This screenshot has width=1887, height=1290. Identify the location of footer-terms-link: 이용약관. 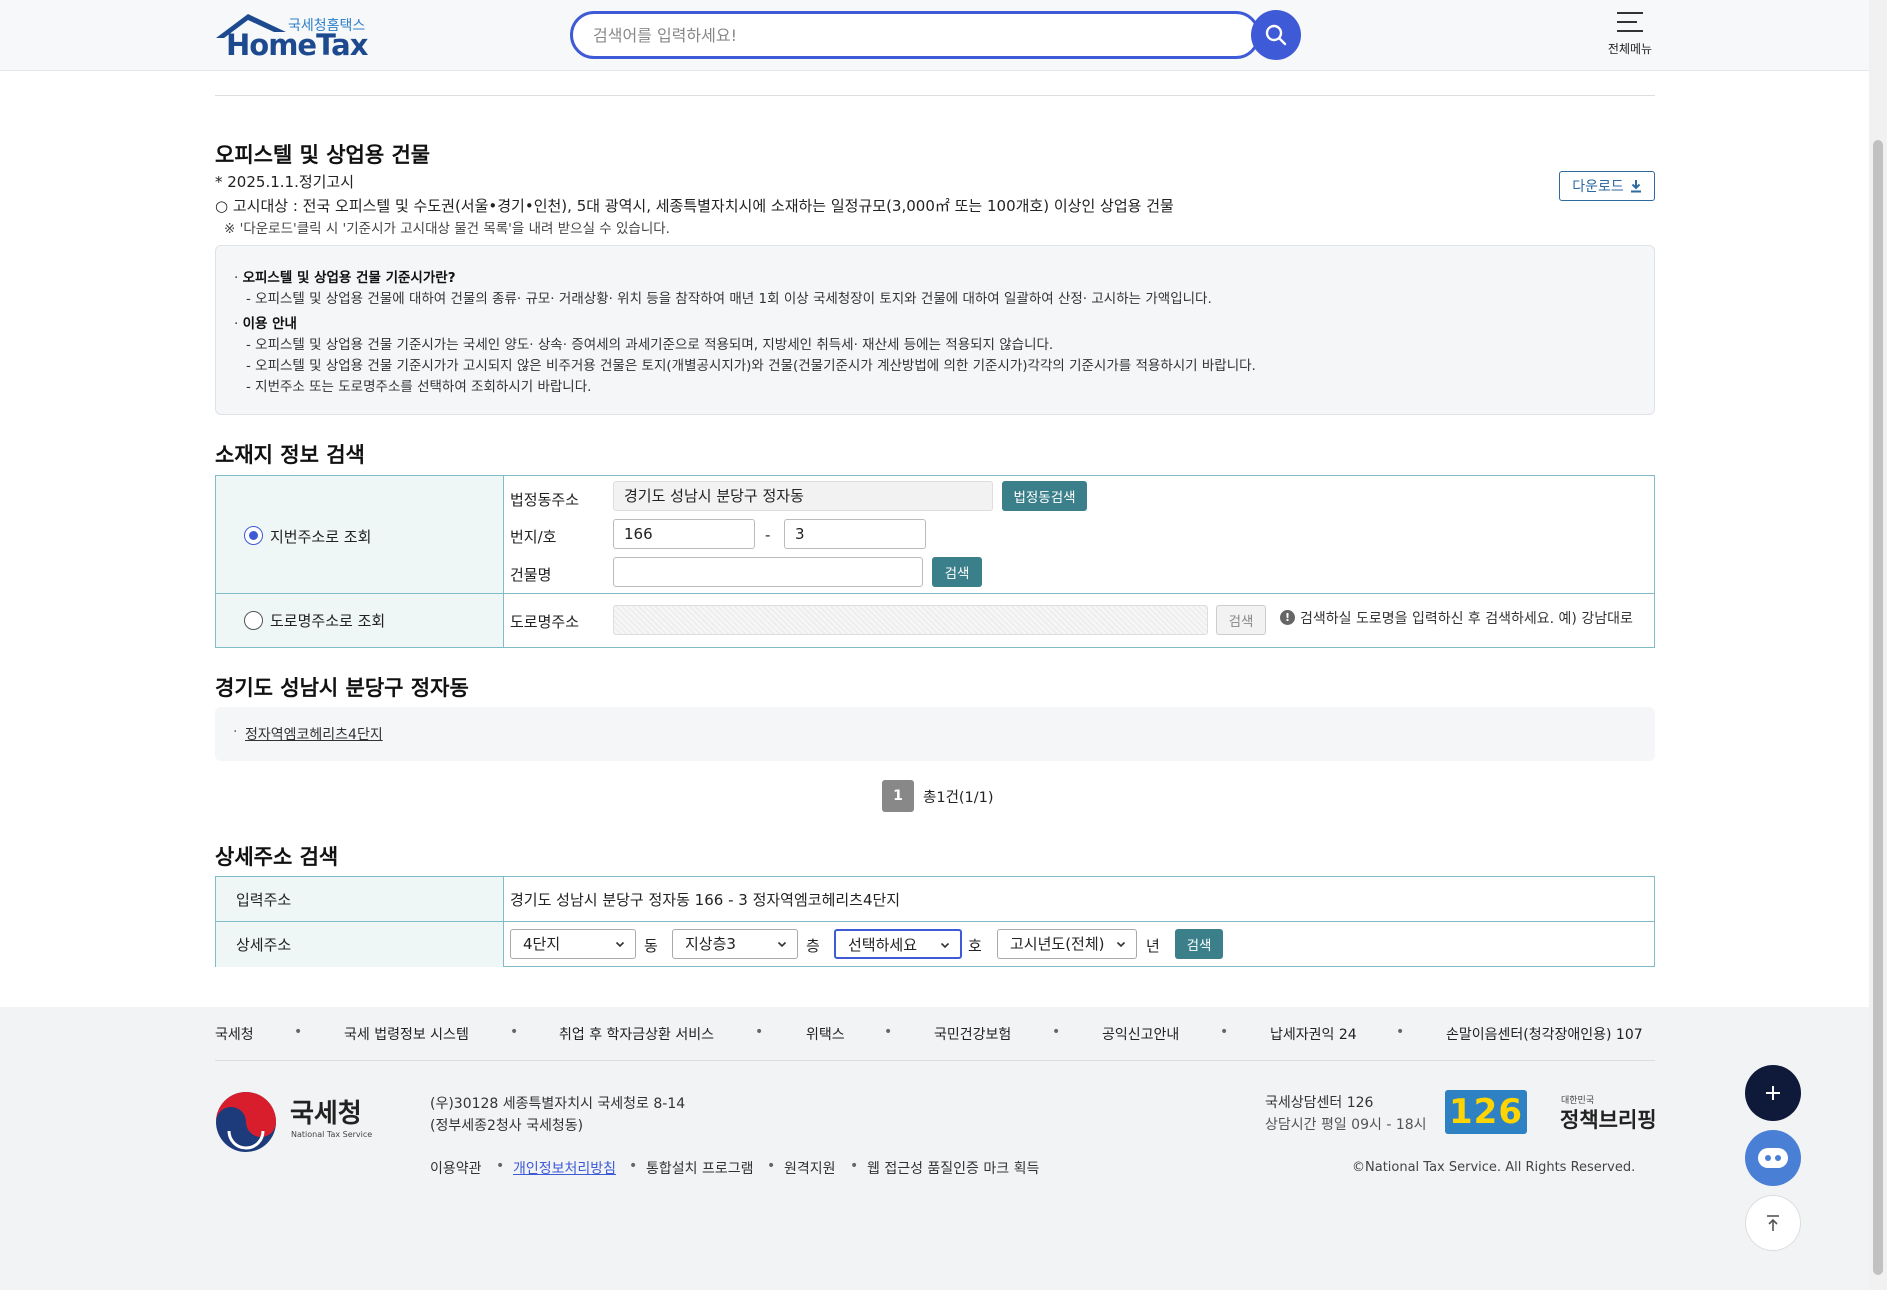
(456, 1168).